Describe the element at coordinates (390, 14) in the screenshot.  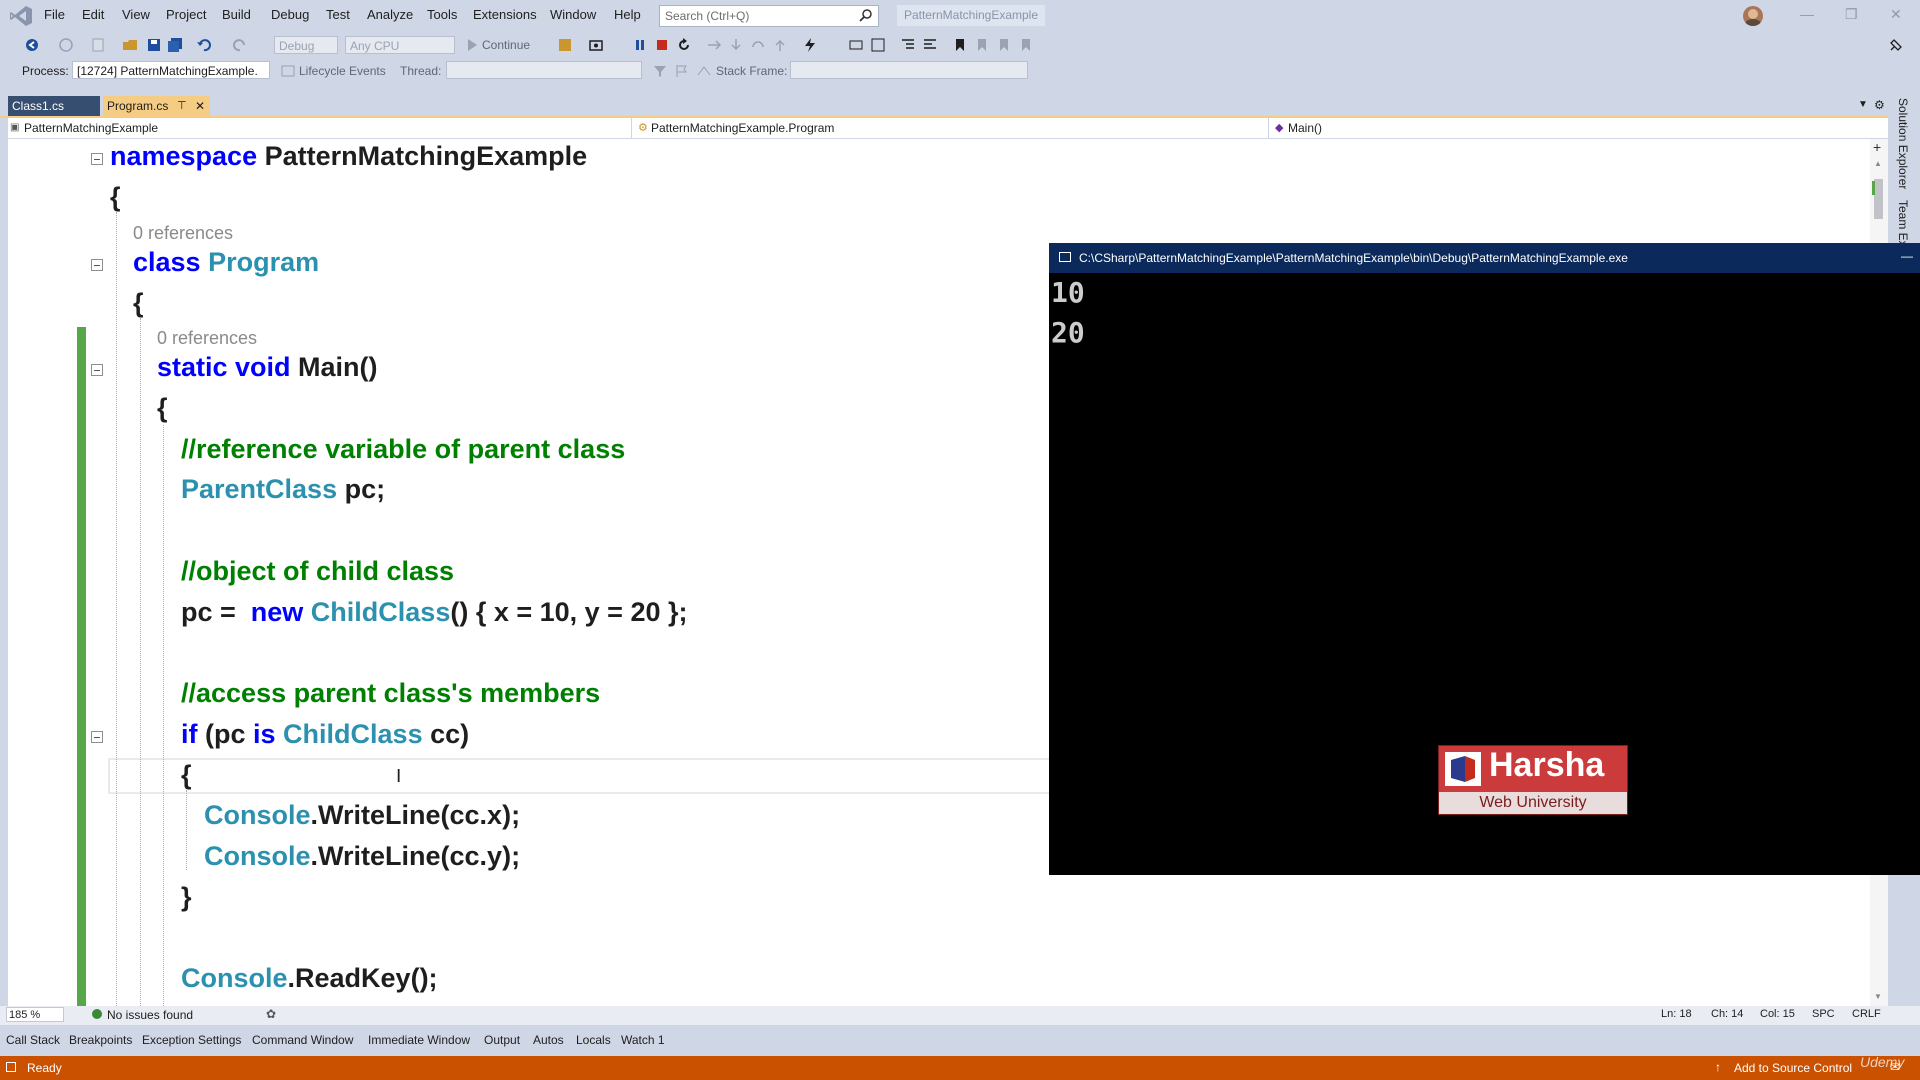
I see `menu-analyze: Analyze` at that location.